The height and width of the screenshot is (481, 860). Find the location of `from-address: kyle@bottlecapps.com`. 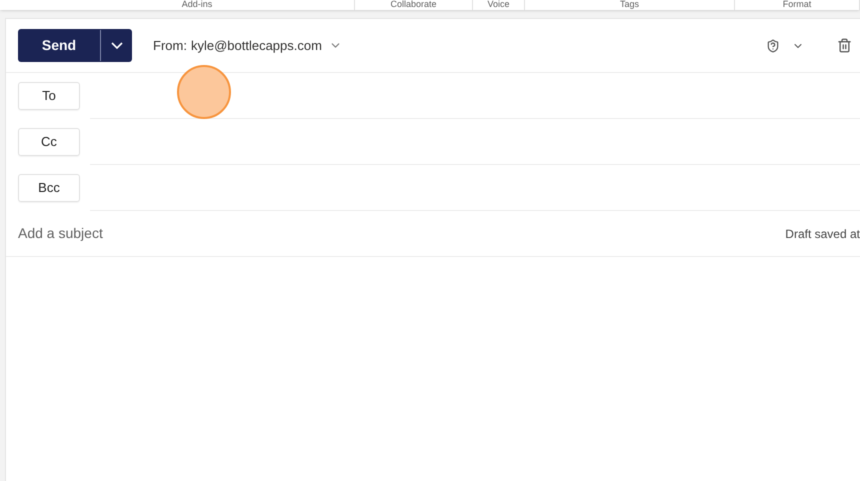

from-address: kyle@bottlecapps.com is located at coordinates (256, 45).